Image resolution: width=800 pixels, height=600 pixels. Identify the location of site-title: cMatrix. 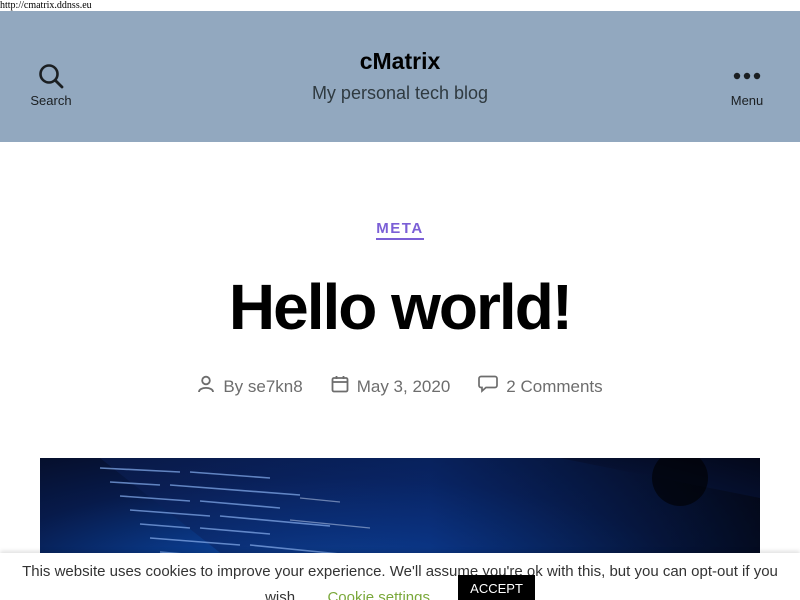
(400, 61).